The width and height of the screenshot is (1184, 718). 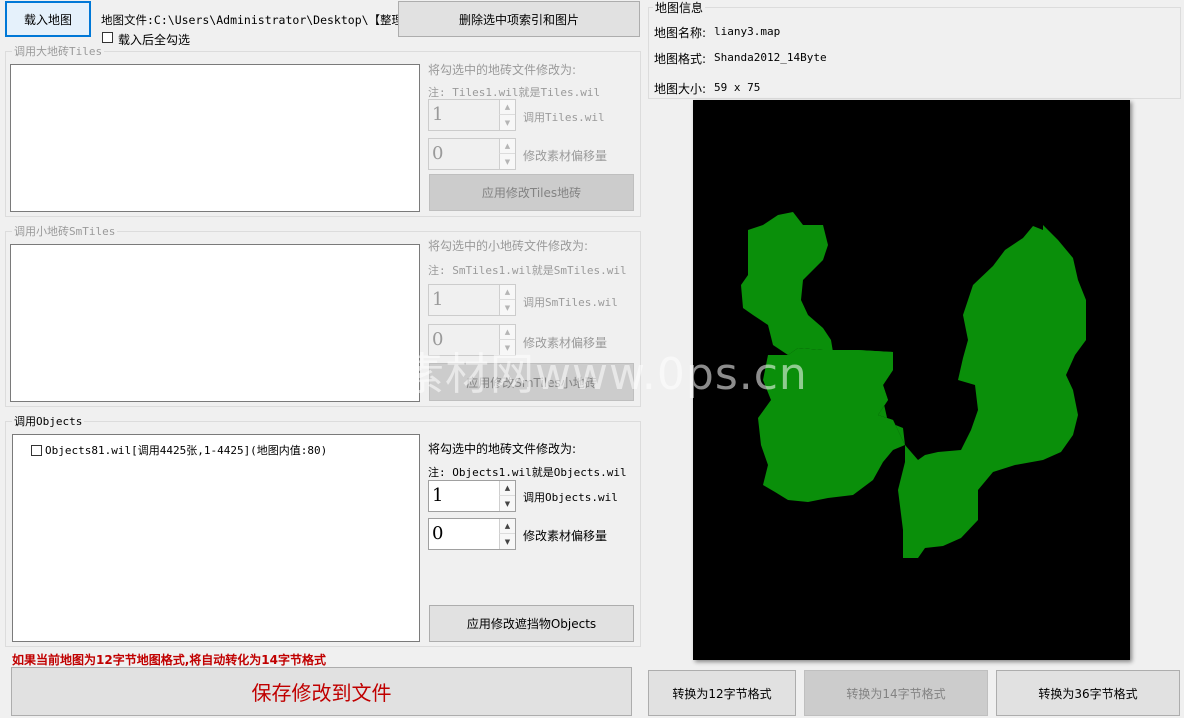 I want to click on tiles-offset-value: 0, so click(x=438, y=153).